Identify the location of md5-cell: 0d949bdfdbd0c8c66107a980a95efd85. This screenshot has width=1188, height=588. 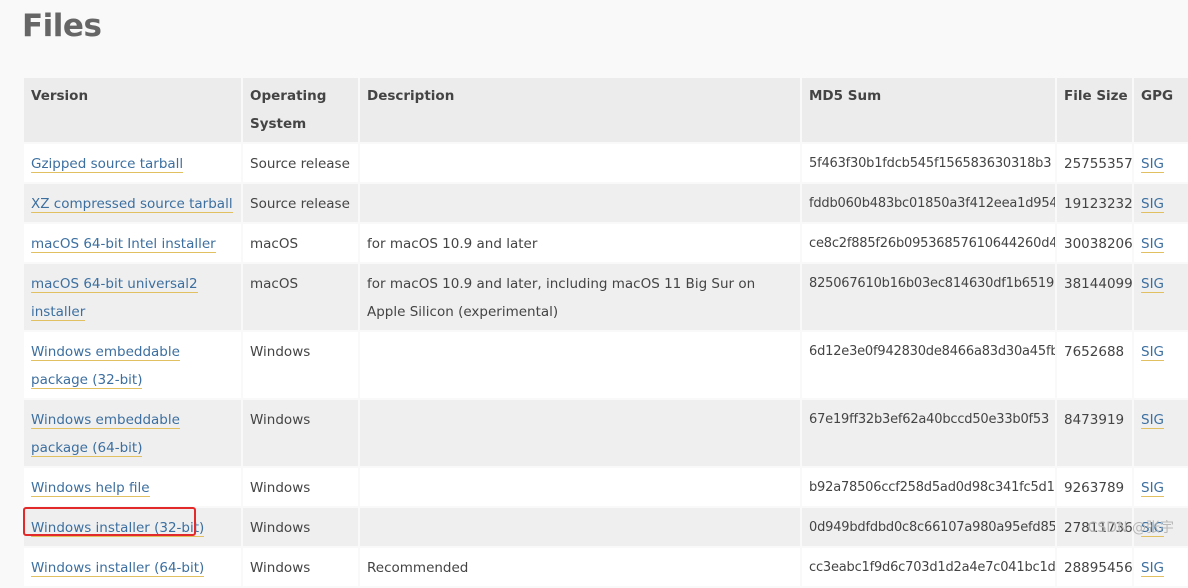
(928, 527).